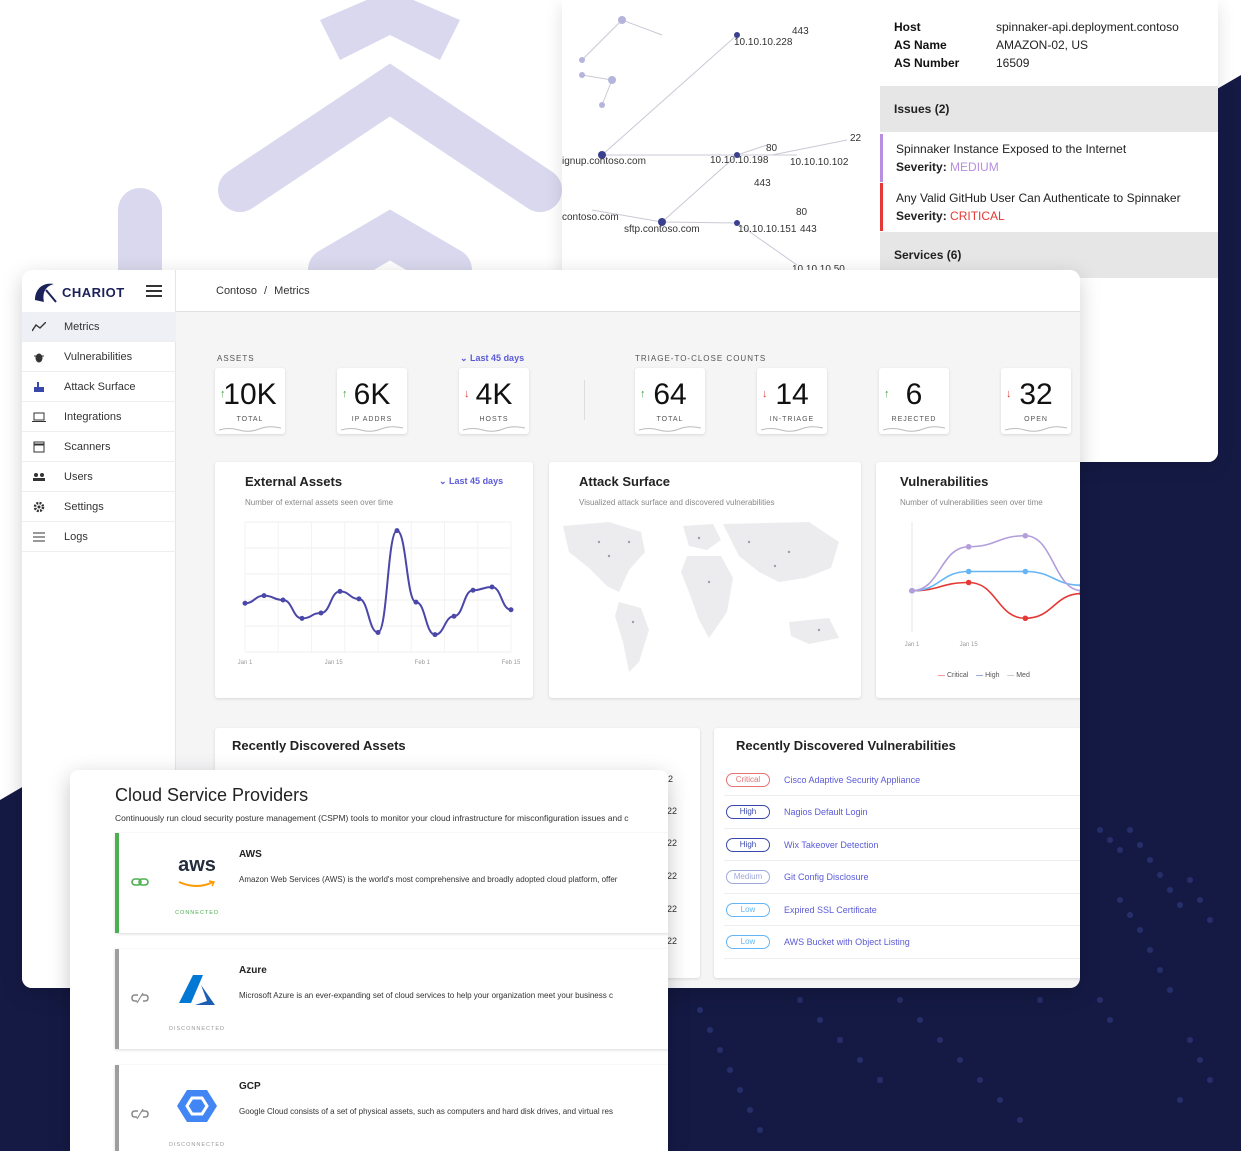  What do you see at coordinates (93, 416) in the screenshot?
I see `sidebar-item-label: Integrations` at bounding box center [93, 416].